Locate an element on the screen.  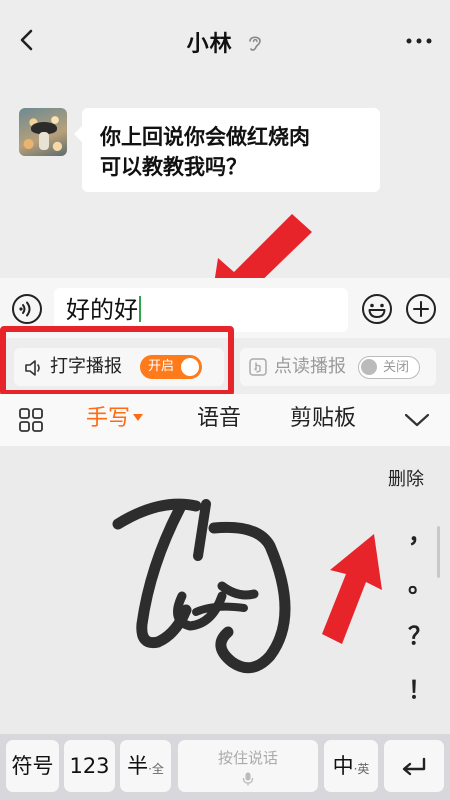
enter-key is located at coordinates (414, 766).